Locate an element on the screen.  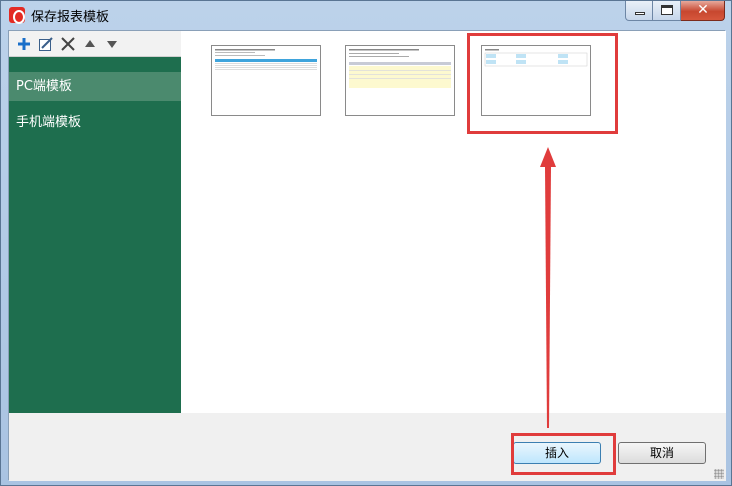
selected-template-highlight is located at coordinates (542, 83).